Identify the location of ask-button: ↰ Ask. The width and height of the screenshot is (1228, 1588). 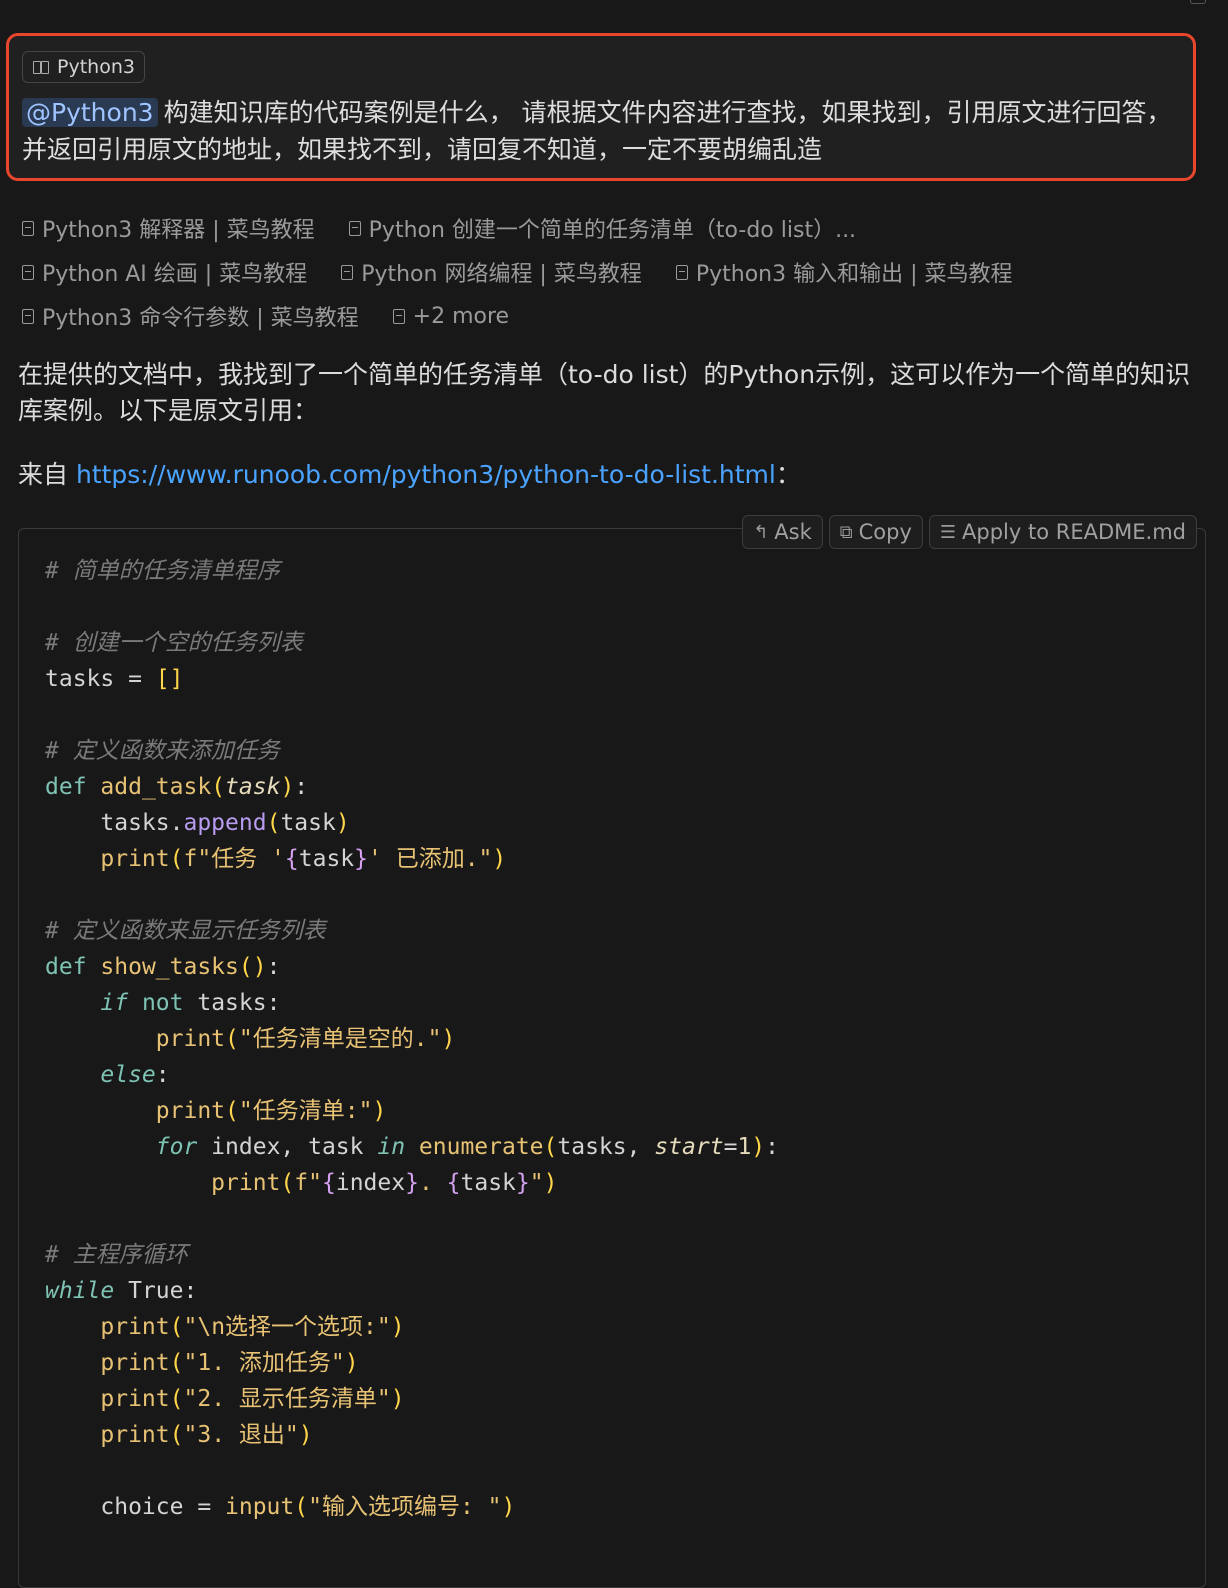
(782, 532).